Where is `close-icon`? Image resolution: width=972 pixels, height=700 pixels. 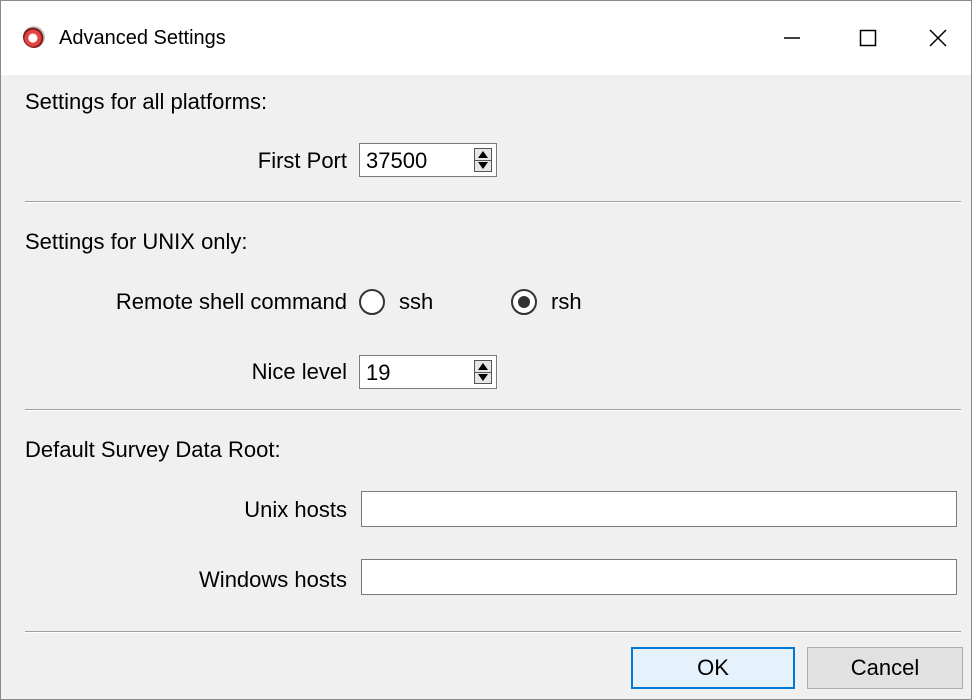 close-icon is located at coordinates (938, 38).